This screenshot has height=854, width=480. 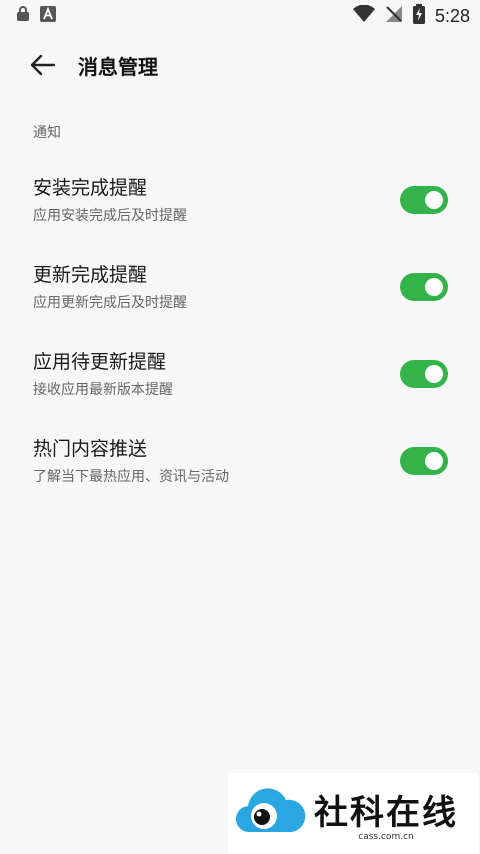 I want to click on title-bar: 消息管理, so click(x=240, y=65).